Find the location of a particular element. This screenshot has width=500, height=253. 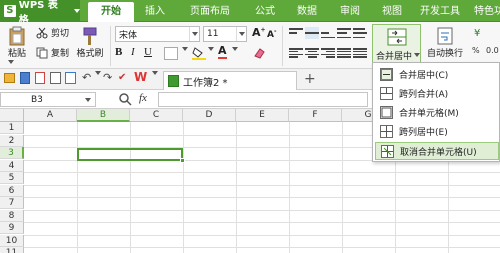

font-name-select: 宋体 is located at coordinates (157, 34).